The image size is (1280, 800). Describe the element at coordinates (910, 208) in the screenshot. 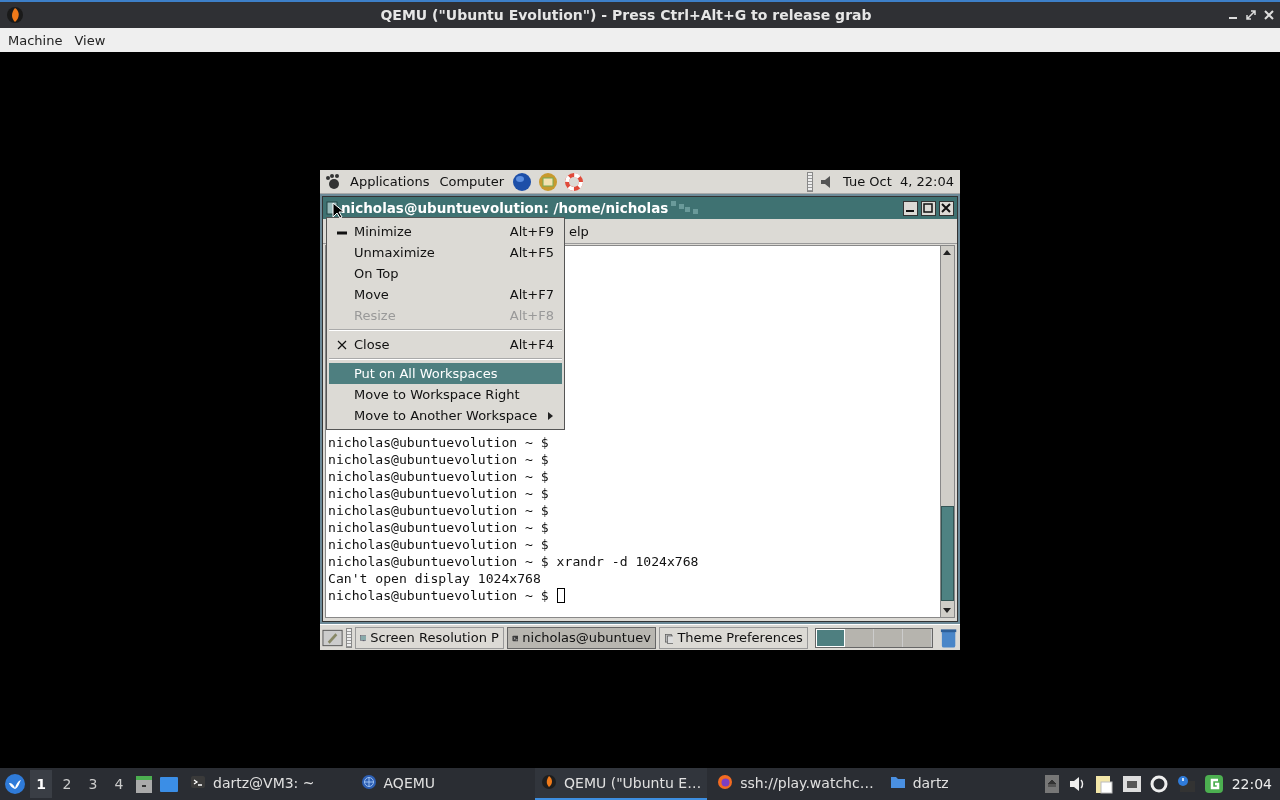

I see `minimize-icon` at that location.